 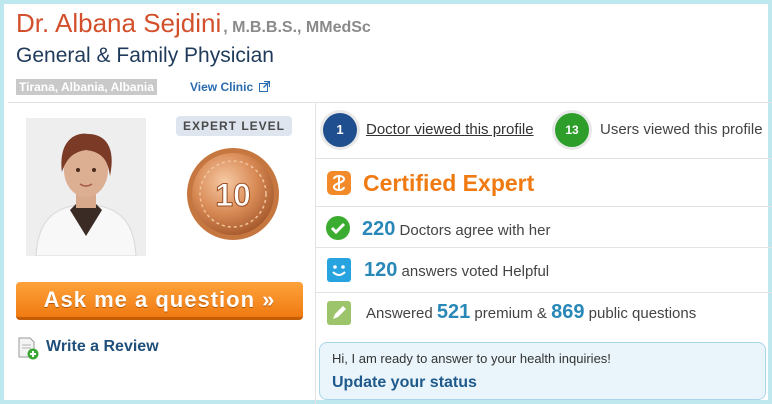 I want to click on doctors-agree-stat: 220 Doctors agree with her, so click(x=456, y=229).